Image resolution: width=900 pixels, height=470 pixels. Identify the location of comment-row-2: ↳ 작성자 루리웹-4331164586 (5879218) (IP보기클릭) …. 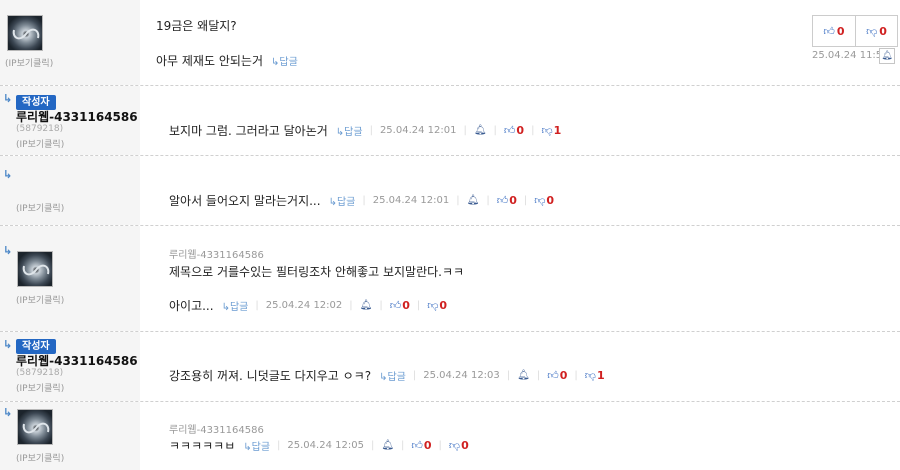
(450, 121).